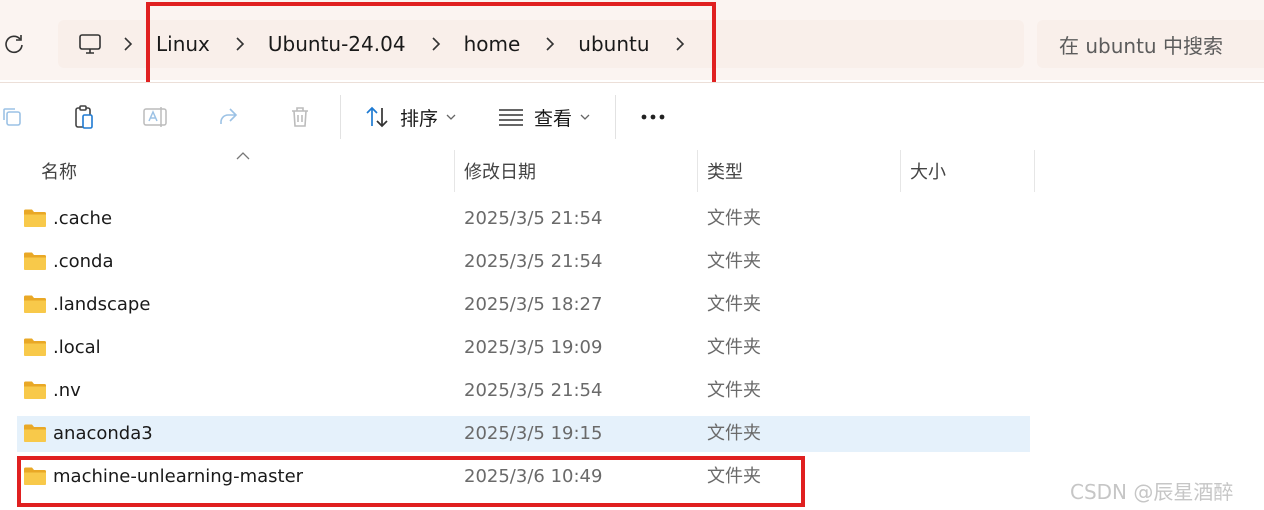 This screenshot has width=1264, height=510. What do you see at coordinates (183, 44) in the screenshot?
I see `breadcrumb-linux: Linux` at bounding box center [183, 44].